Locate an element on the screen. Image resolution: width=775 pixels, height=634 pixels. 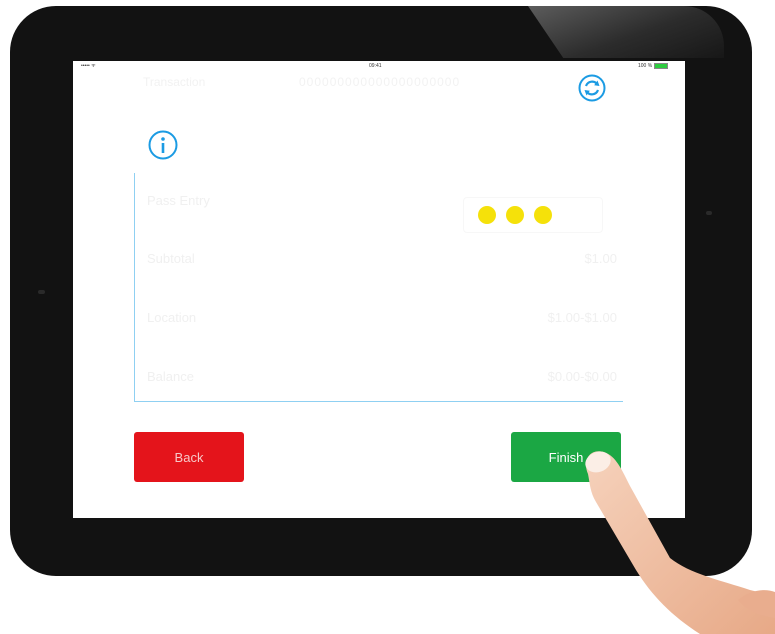
status-time: 09:41 is located at coordinates (375, 66).